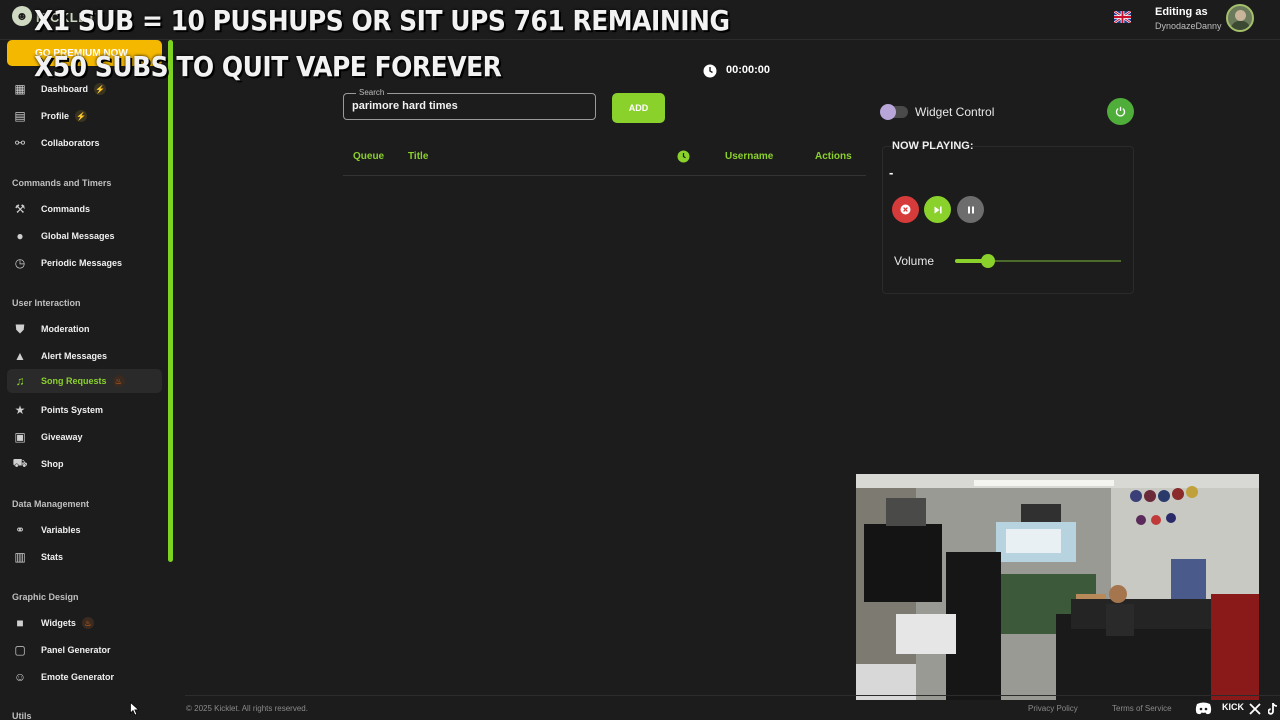  What do you see at coordinates (247, 708) in the screenshot?
I see `footer-copyright: © 2025 Kicklet. All rights reserved.` at bounding box center [247, 708].